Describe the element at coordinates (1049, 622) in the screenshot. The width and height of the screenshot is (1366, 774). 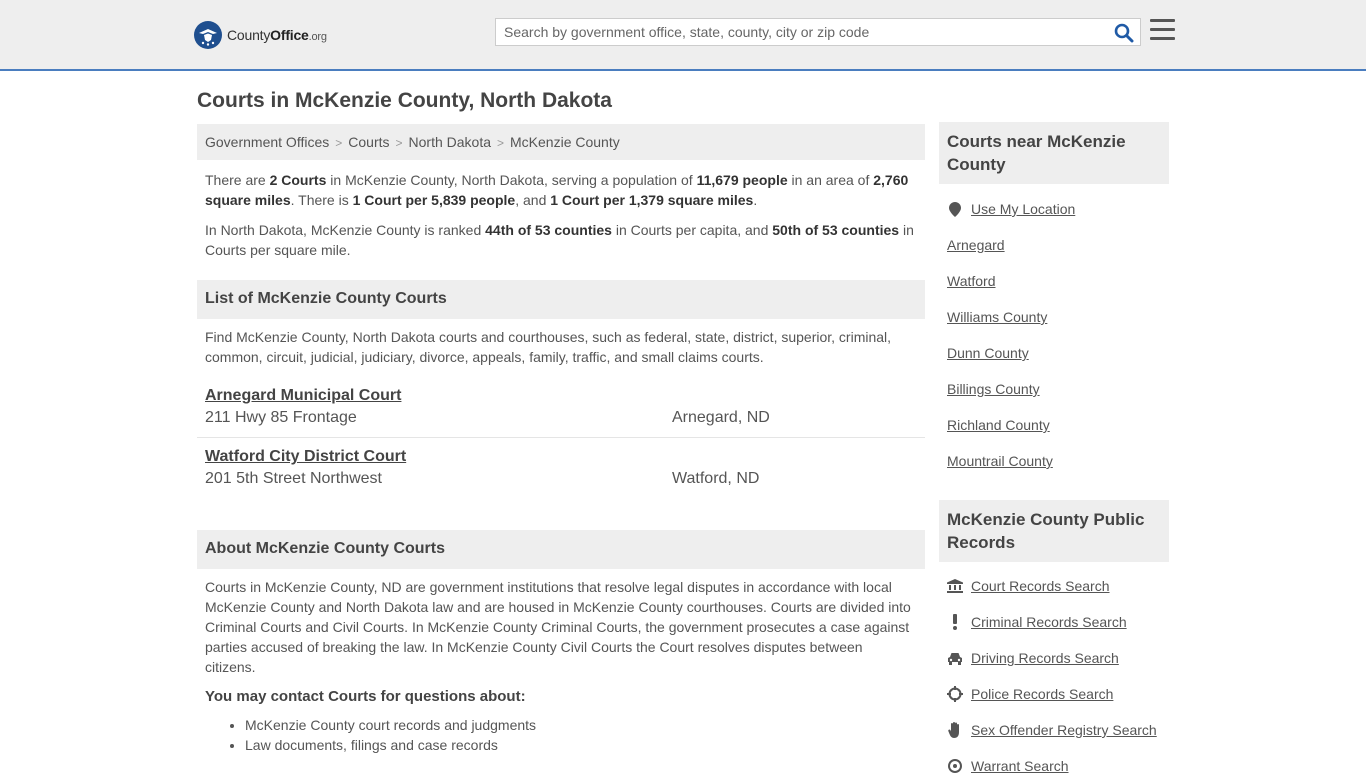
I see `criminal-records-search-label: Criminal Records Search` at that location.